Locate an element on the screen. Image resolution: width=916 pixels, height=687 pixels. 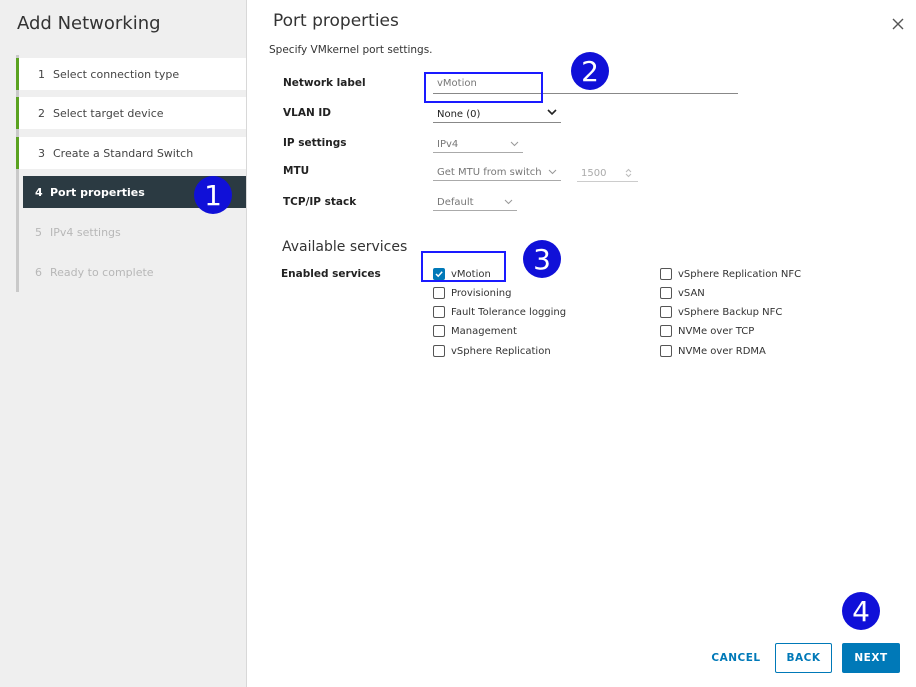
cancel-button: CANCEL is located at coordinates (736, 658).